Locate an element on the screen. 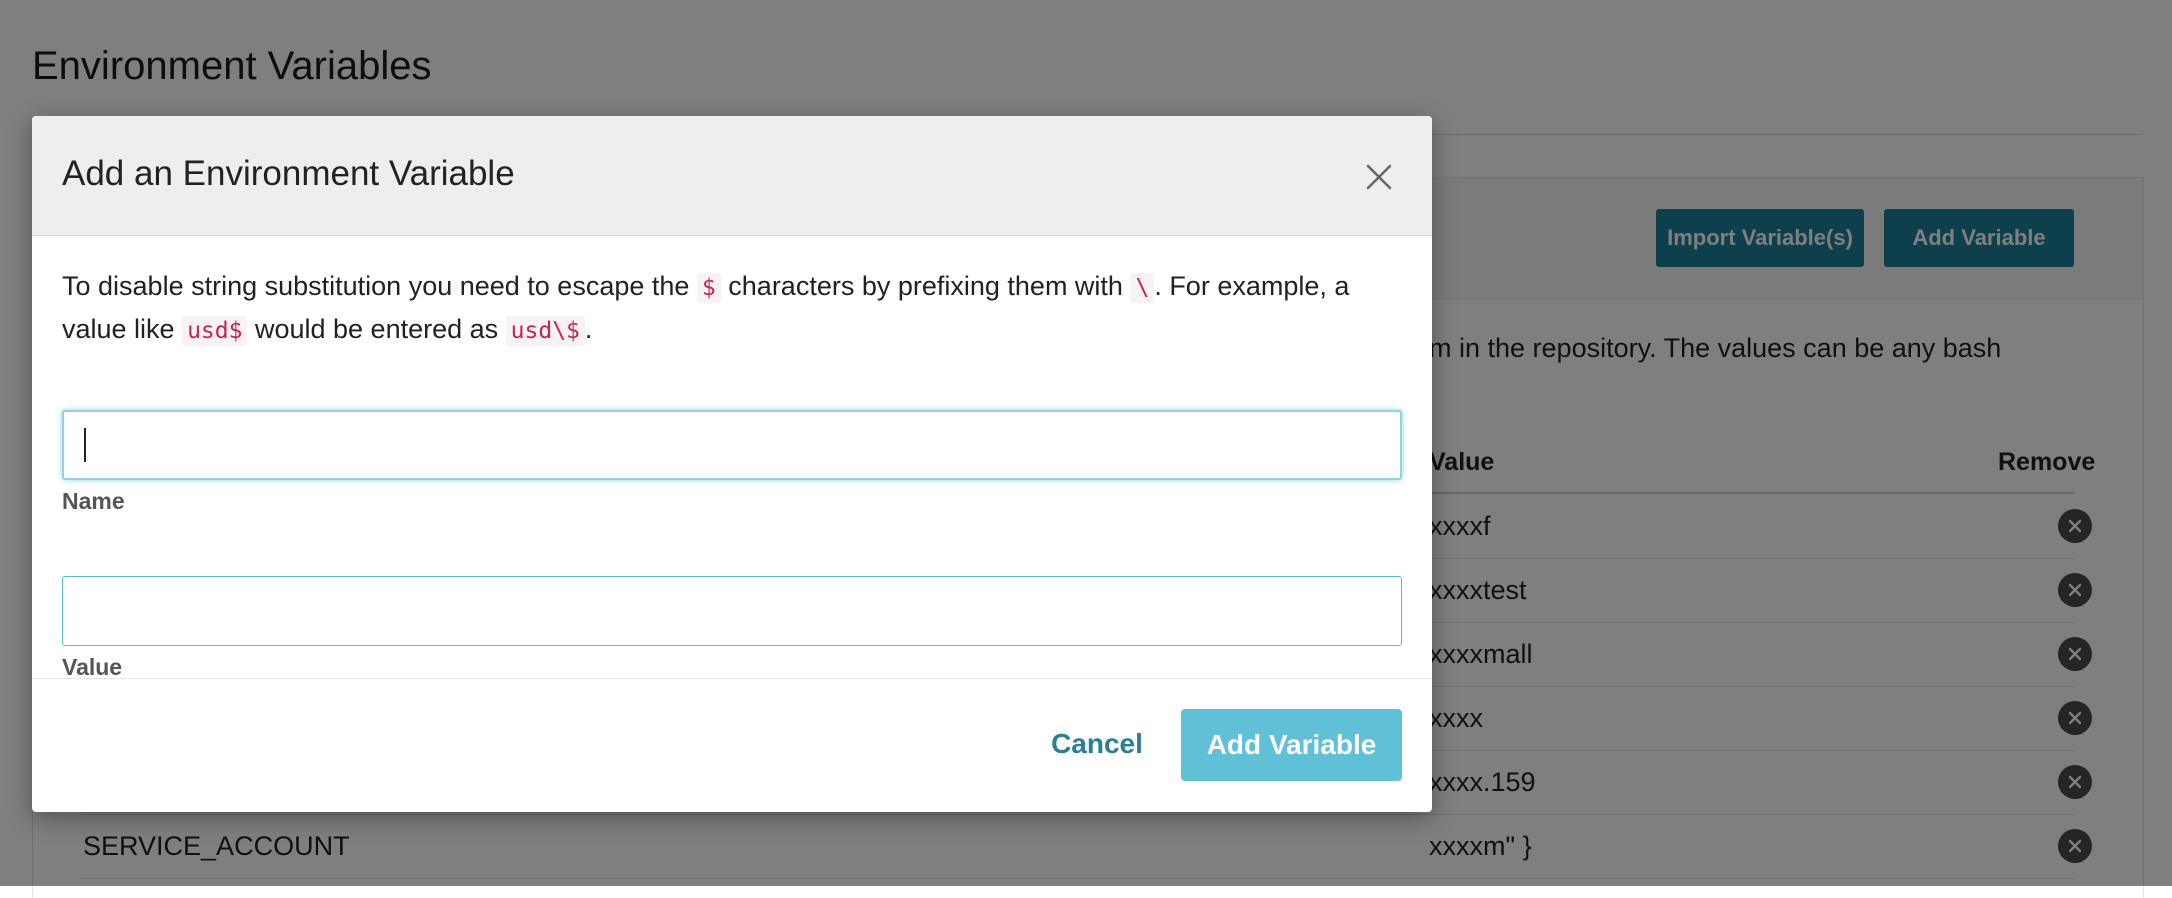  backslash-code: \ is located at coordinates (1142, 288).